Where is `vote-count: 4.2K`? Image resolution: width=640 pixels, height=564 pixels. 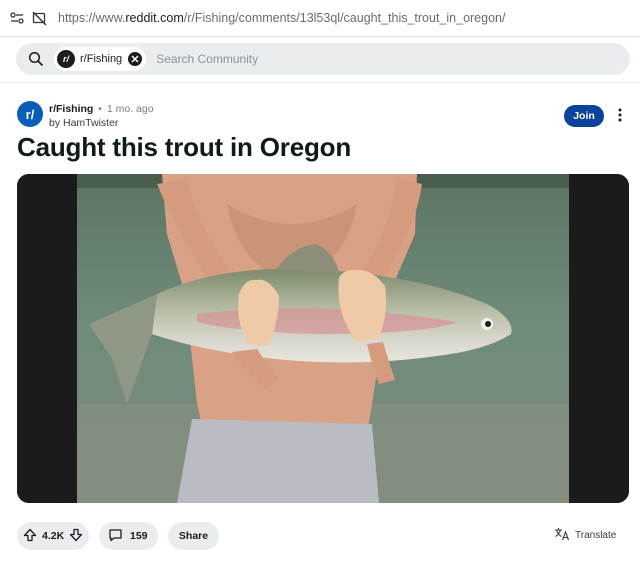
vote-count: 4.2K is located at coordinates (53, 536).